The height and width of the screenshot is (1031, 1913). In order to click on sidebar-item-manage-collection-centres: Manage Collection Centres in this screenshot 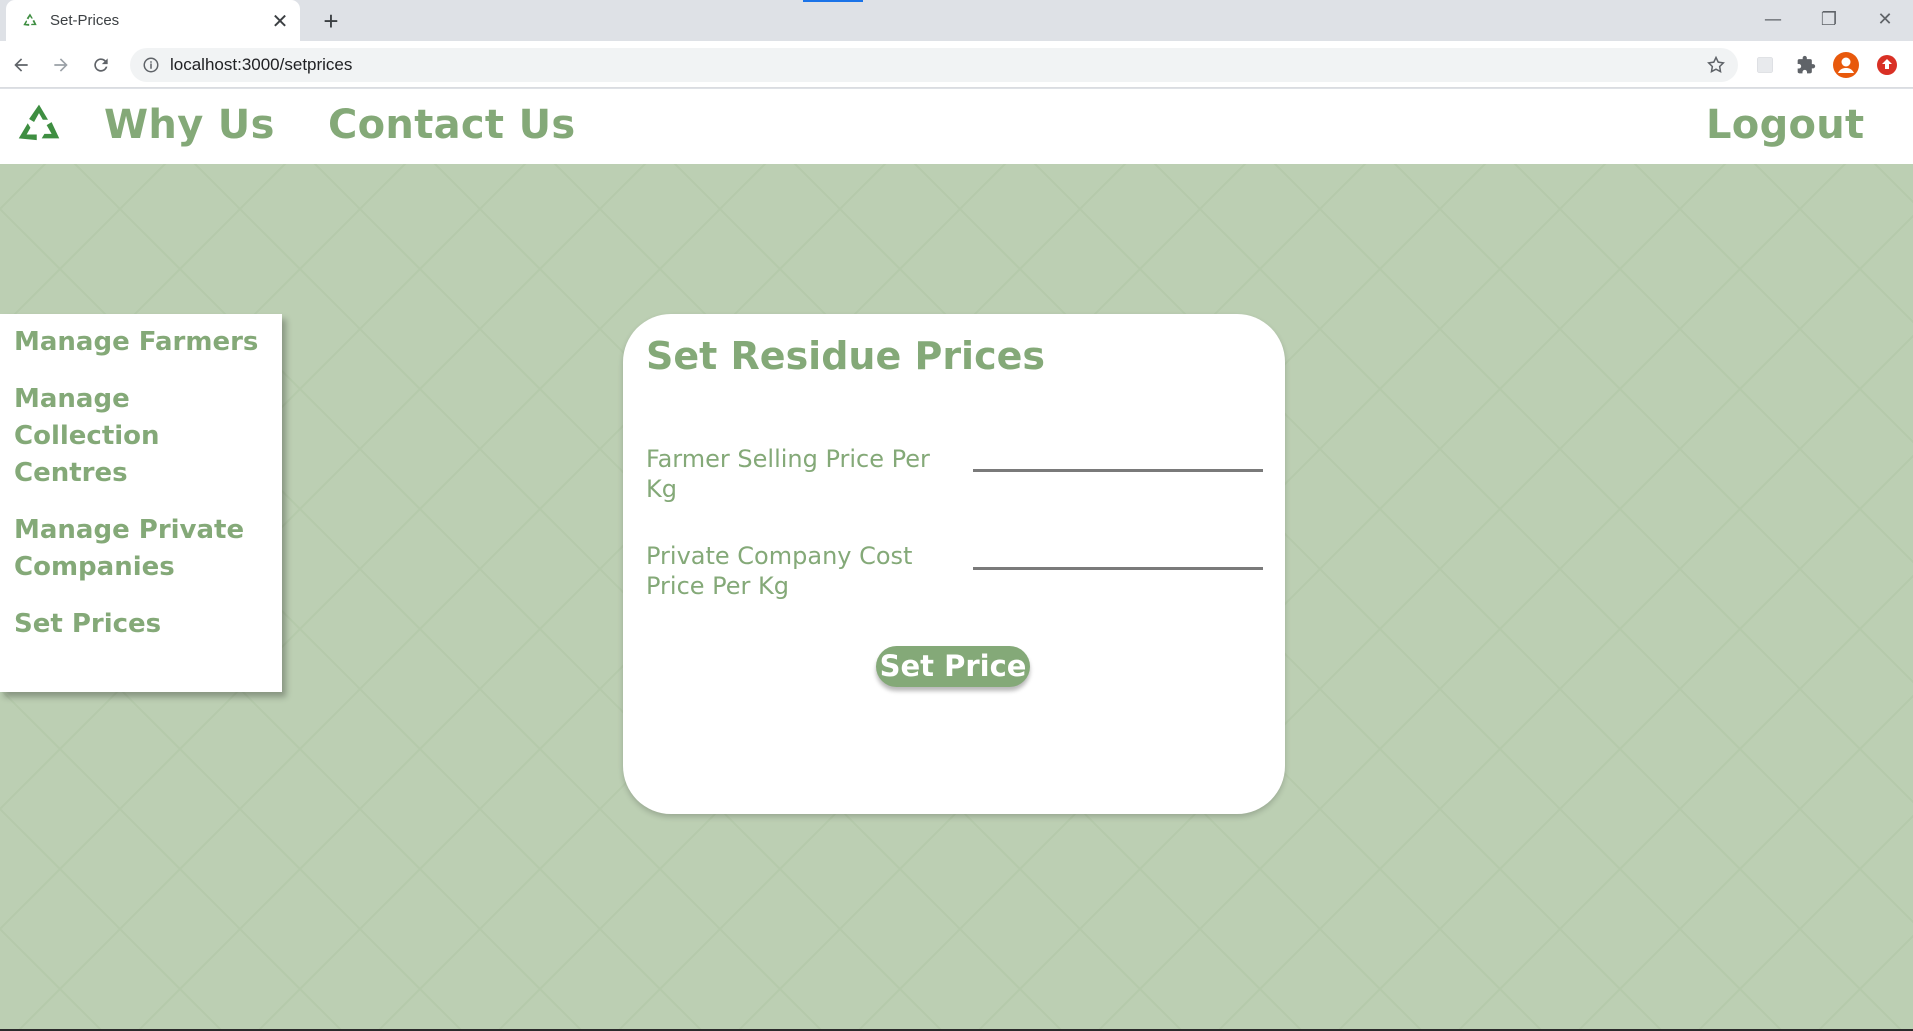, I will do `click(141, 436)`.